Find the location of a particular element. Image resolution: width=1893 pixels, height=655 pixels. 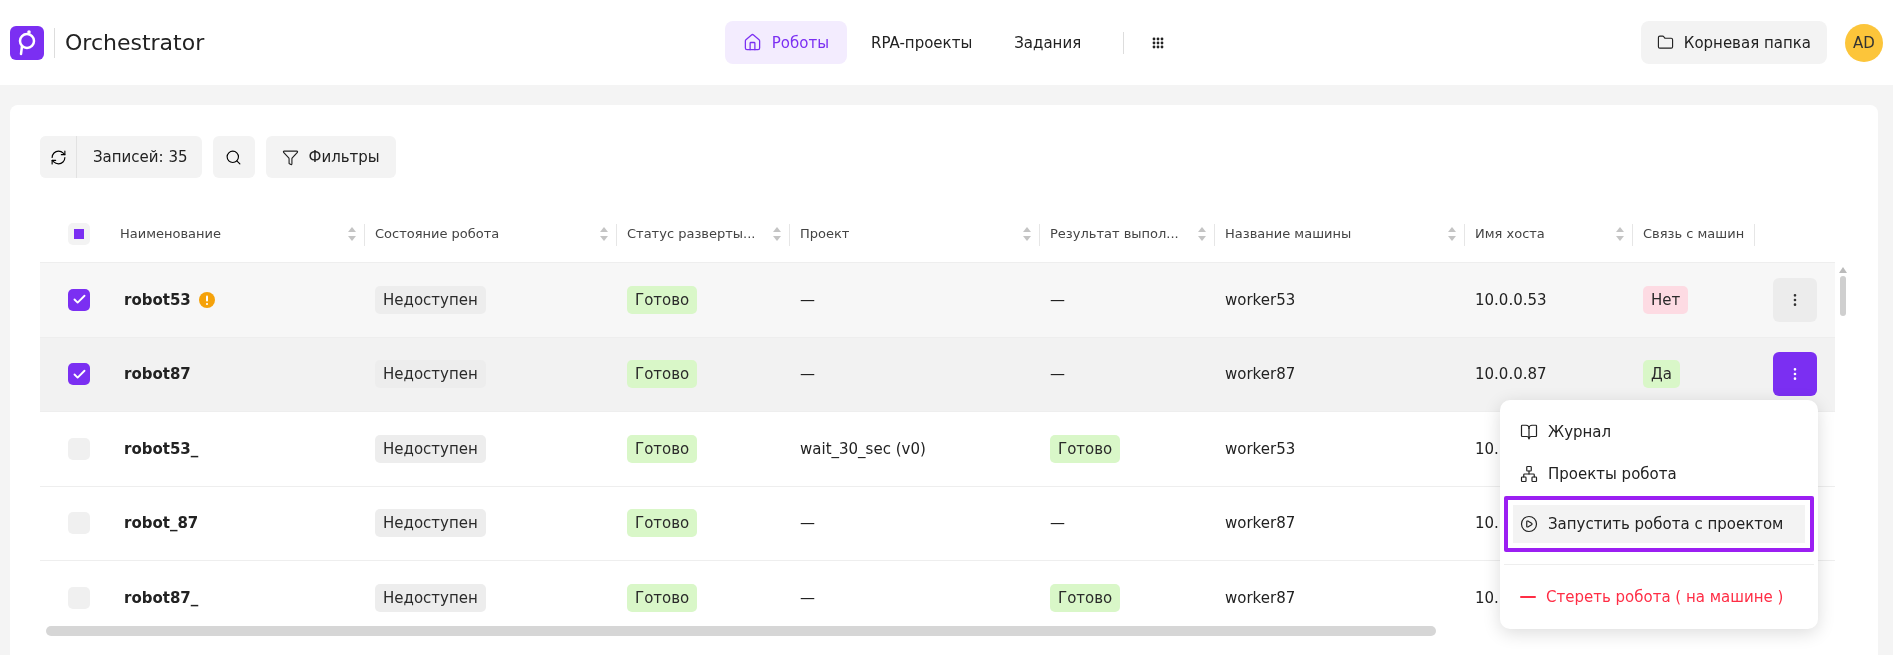

hierarchy-icon is located at coordinates (1529, 474).